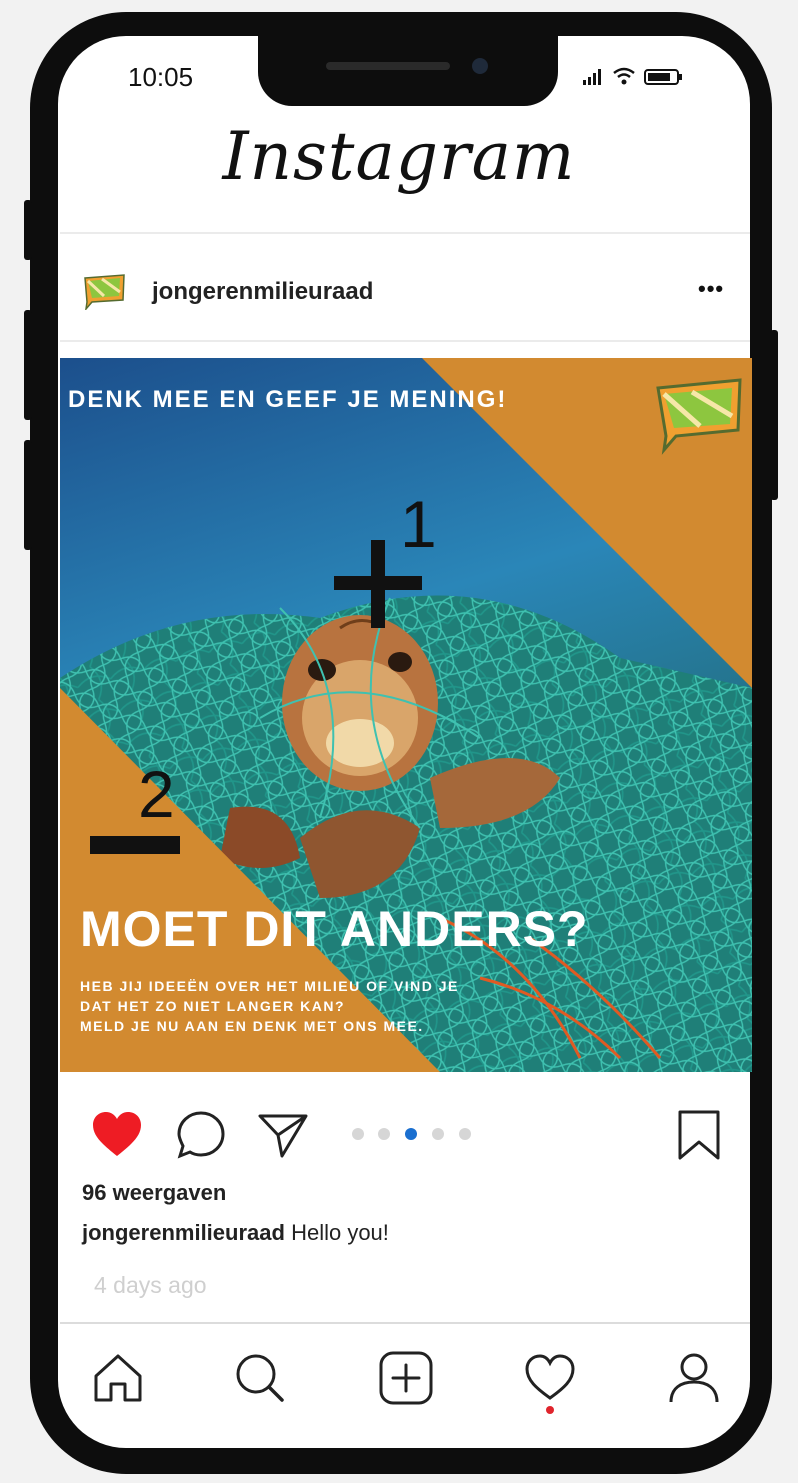  I want to click on carousel-dot-active, so click(411, 1134).